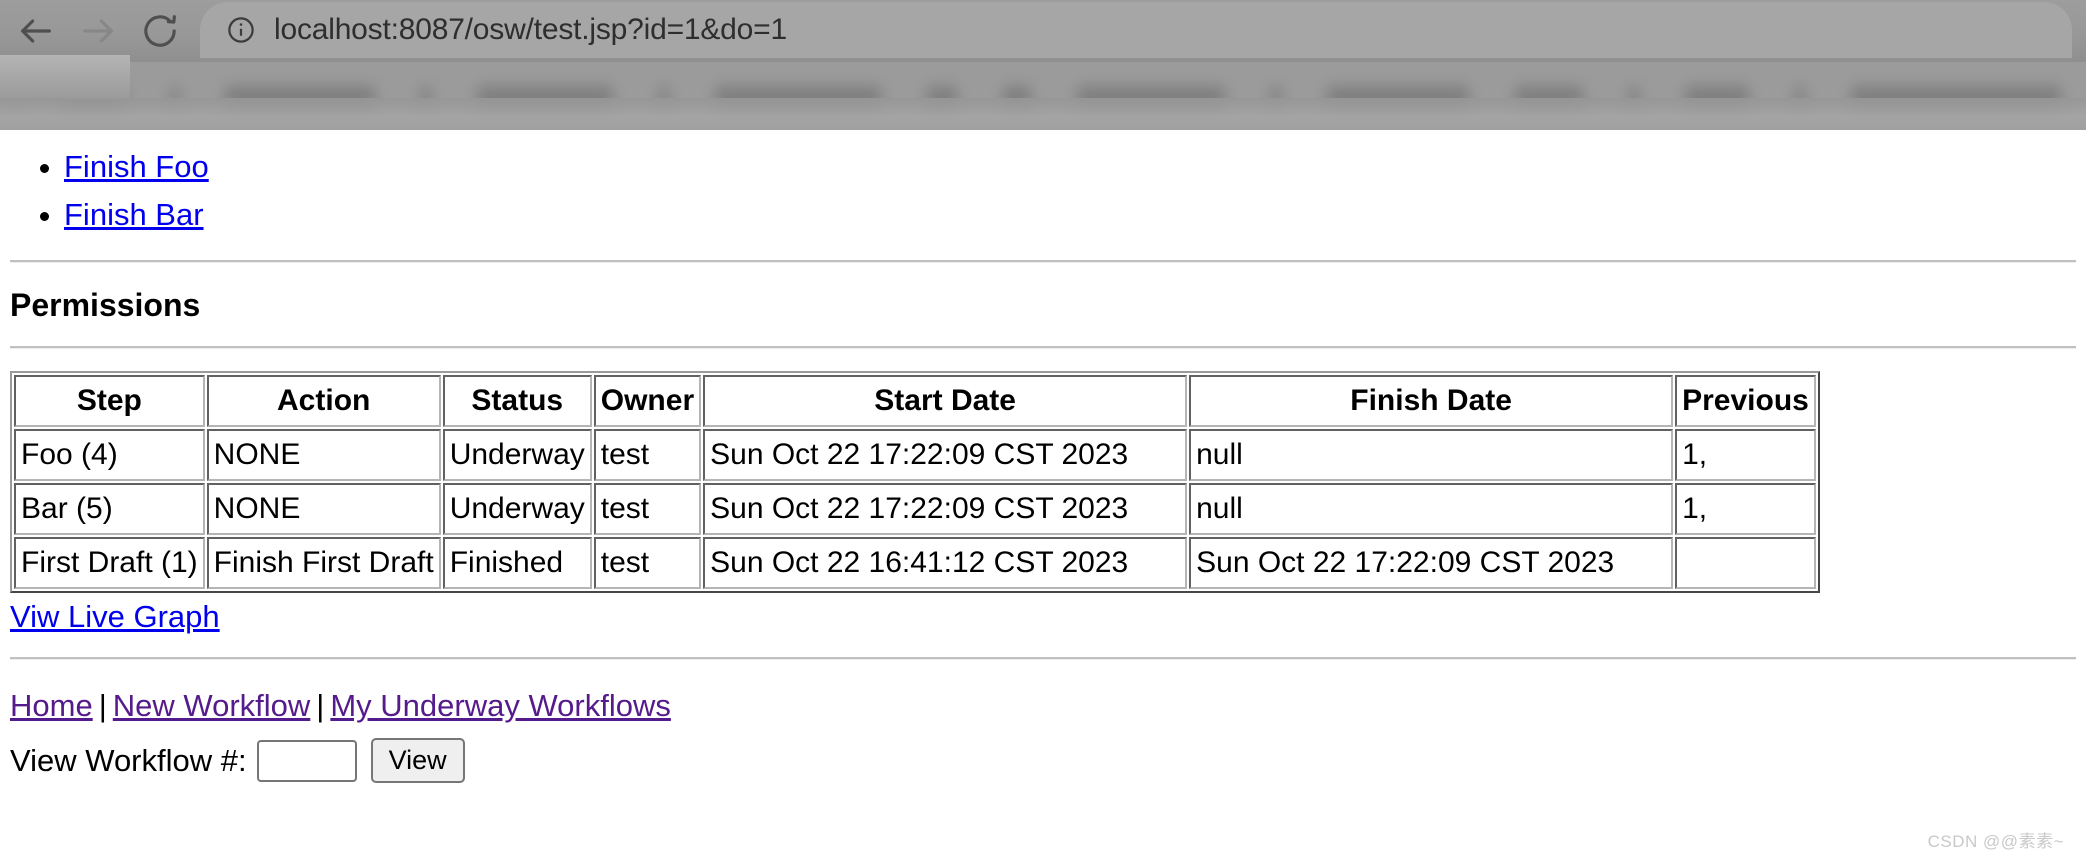 Image resolution: width=2086 pixels, height=864 pixels. I want to click on divider-top, so click(1043, 261).